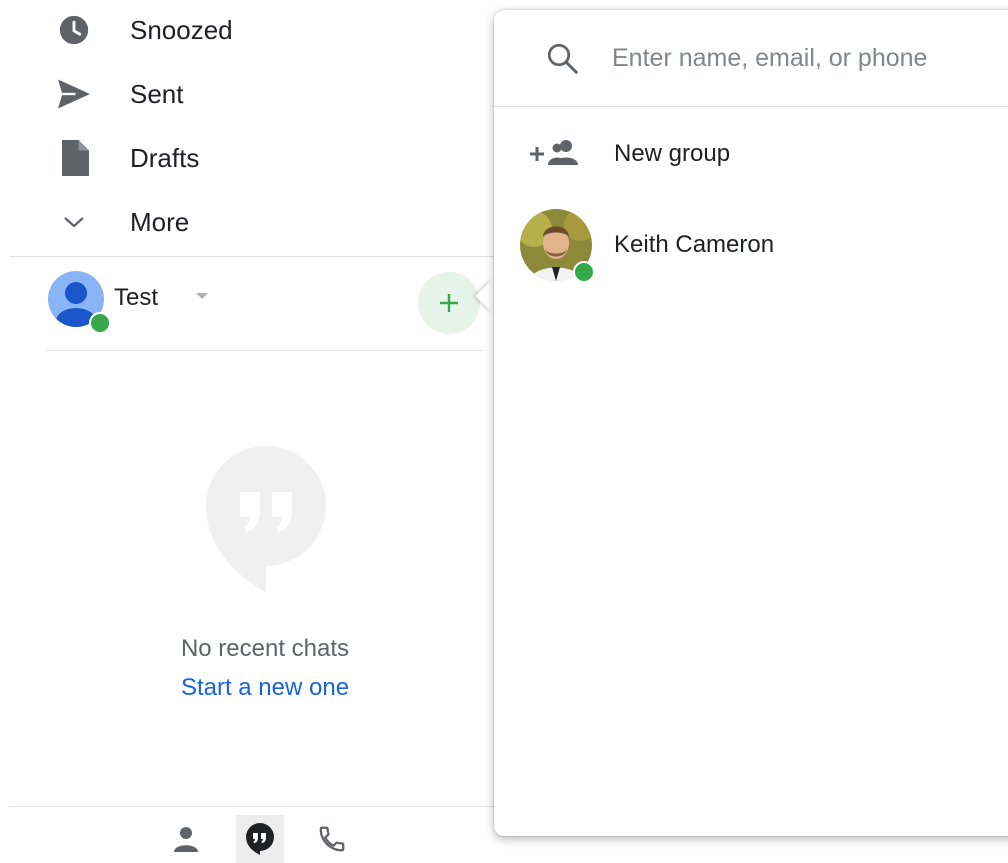 The image size is (1008, 863). I want to click on search-icon, so click(562, 60).